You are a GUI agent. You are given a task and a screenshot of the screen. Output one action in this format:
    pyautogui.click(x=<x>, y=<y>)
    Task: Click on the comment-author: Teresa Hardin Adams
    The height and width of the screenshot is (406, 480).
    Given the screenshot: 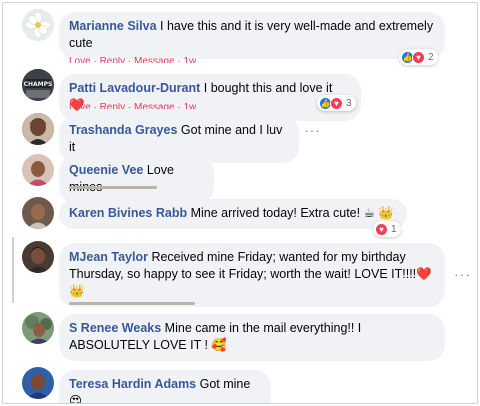 What is the action you would take?
    pyautogui.click(x=132, y=384)
    